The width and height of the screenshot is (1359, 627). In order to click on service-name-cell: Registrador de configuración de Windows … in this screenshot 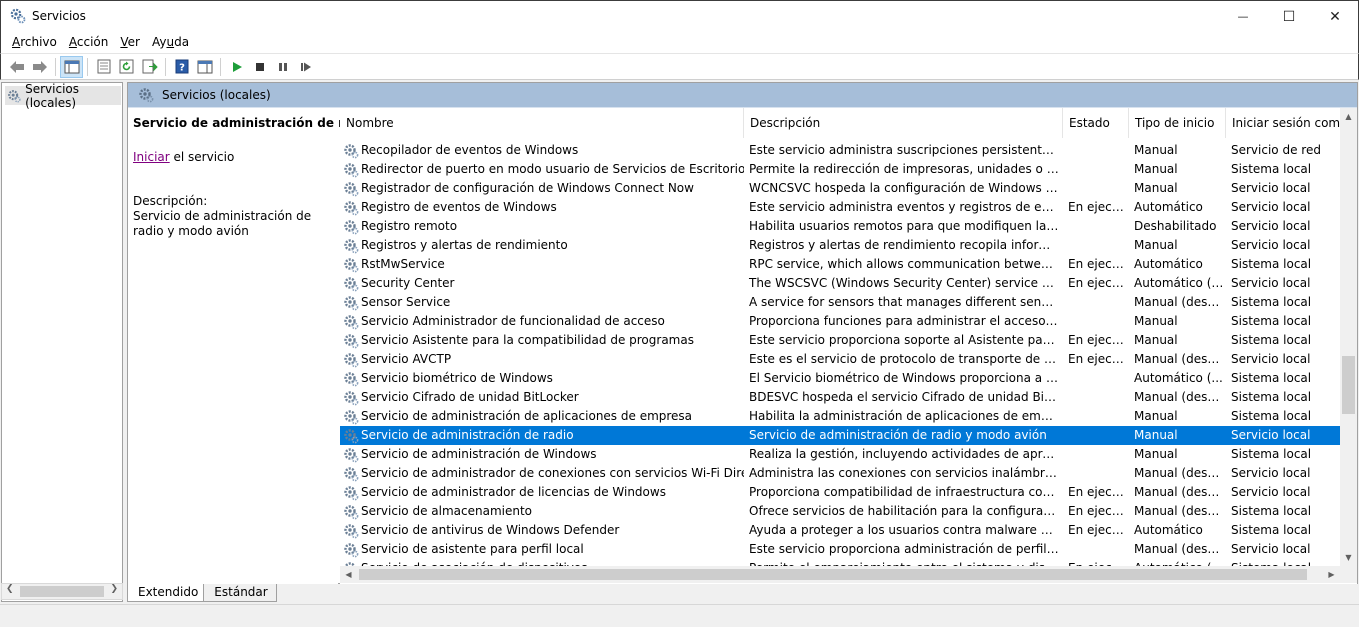, I will do `click(542, 188)`.